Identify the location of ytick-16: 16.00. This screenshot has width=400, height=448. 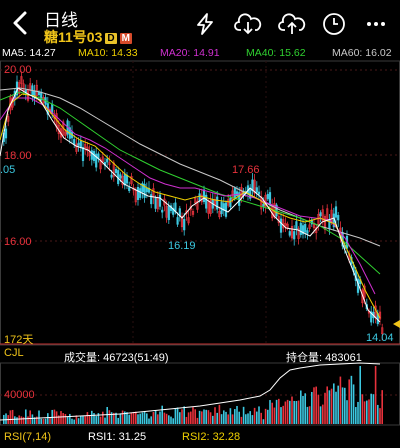
(18, 242).